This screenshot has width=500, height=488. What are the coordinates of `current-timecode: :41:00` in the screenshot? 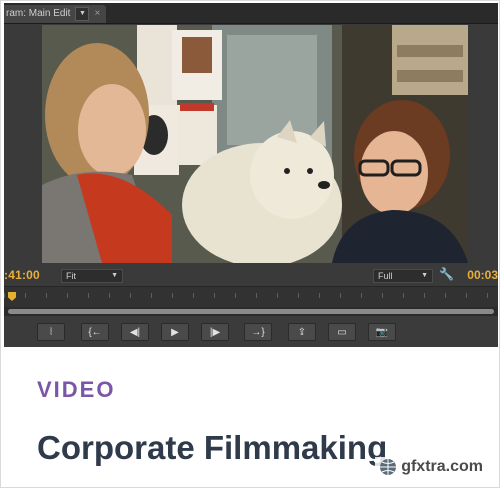 It's located at (22, 275).